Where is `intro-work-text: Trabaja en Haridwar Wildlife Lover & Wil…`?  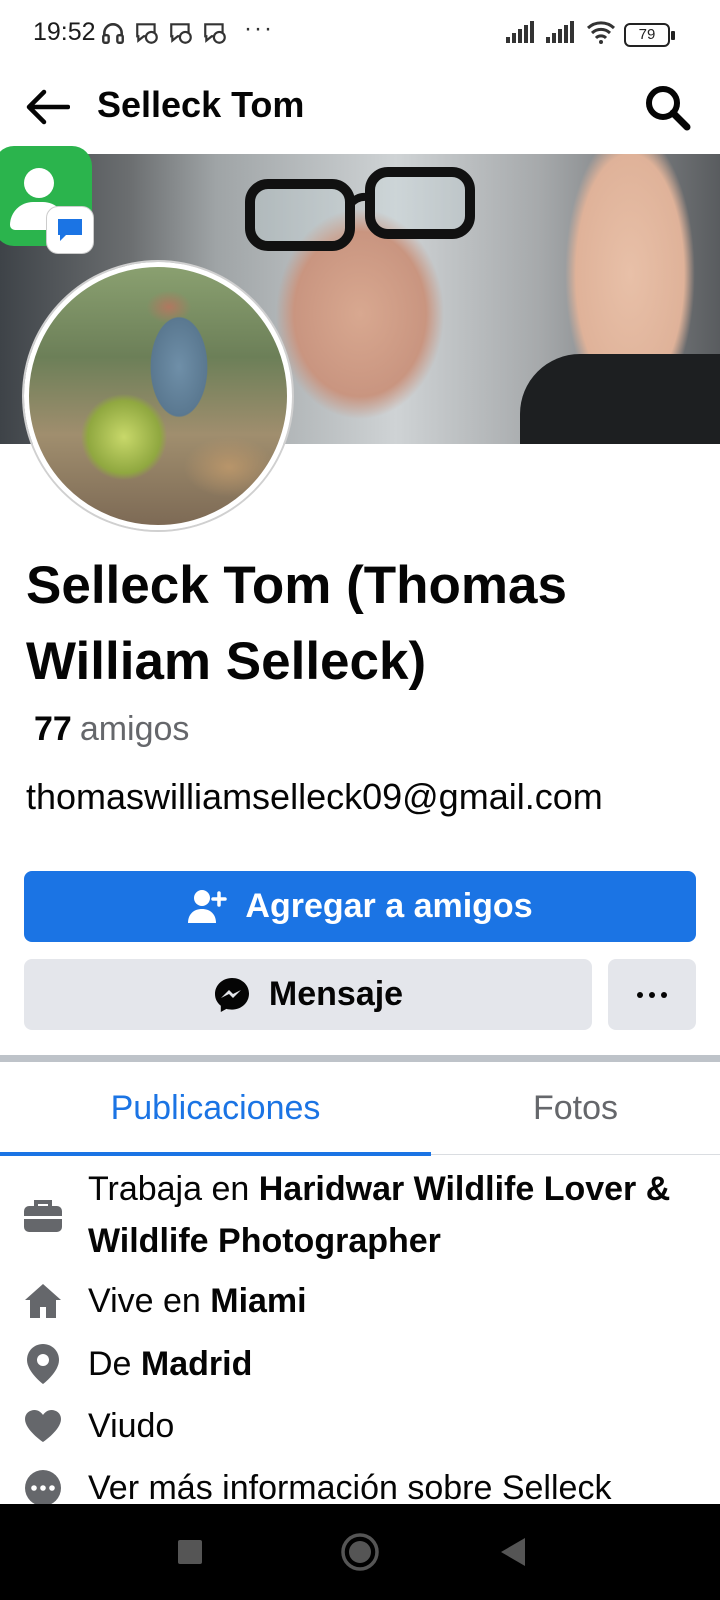
intro-work-text: Trabaja en Haridwar Wildlife Lover & Wil… is located at coordinates (393, 1215).